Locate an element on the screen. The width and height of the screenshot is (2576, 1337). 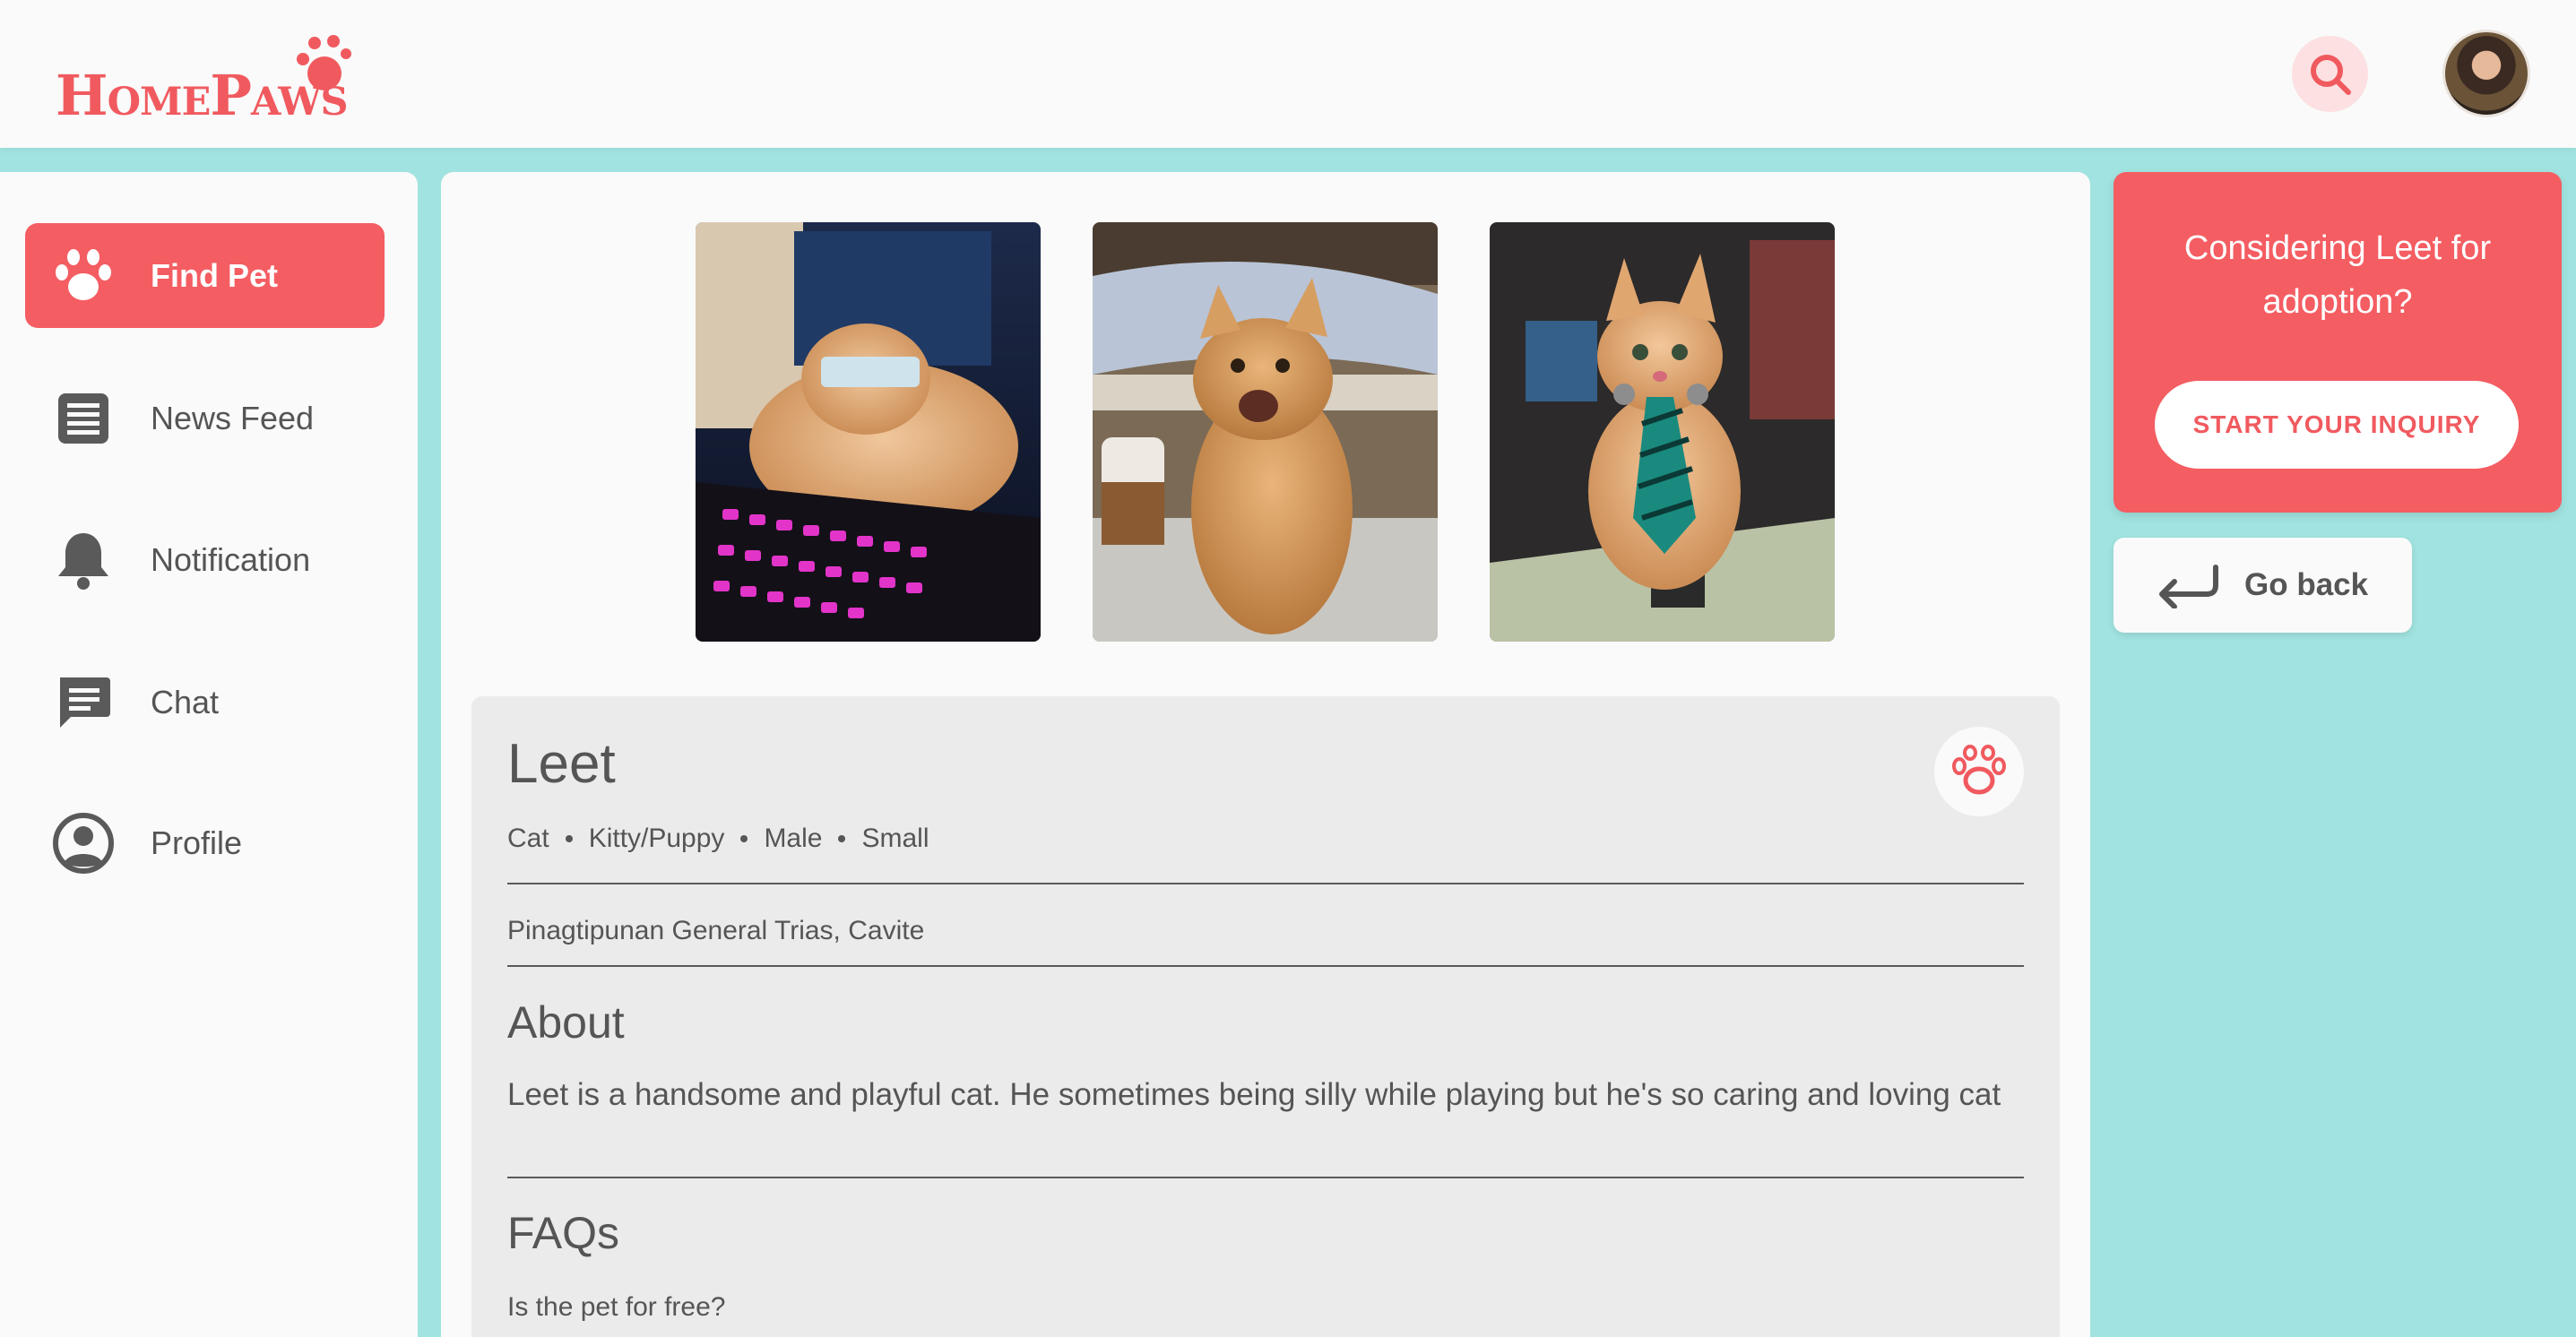
sidebar-item-label: Find Pet is located at coordinates (214, 275).